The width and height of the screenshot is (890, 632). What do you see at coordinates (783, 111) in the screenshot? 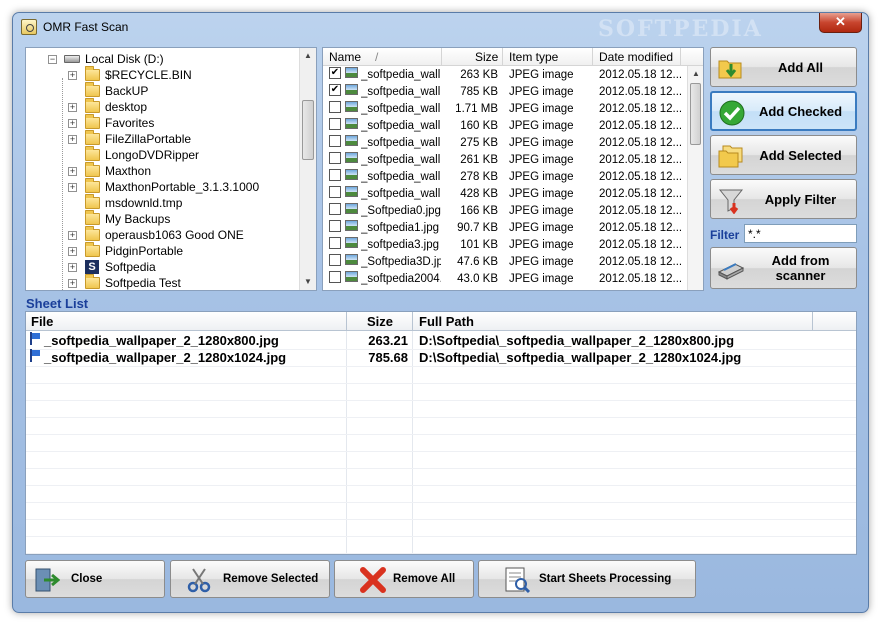
I see `add-checked-button: Add Checked` at bounding box center [783, 111].